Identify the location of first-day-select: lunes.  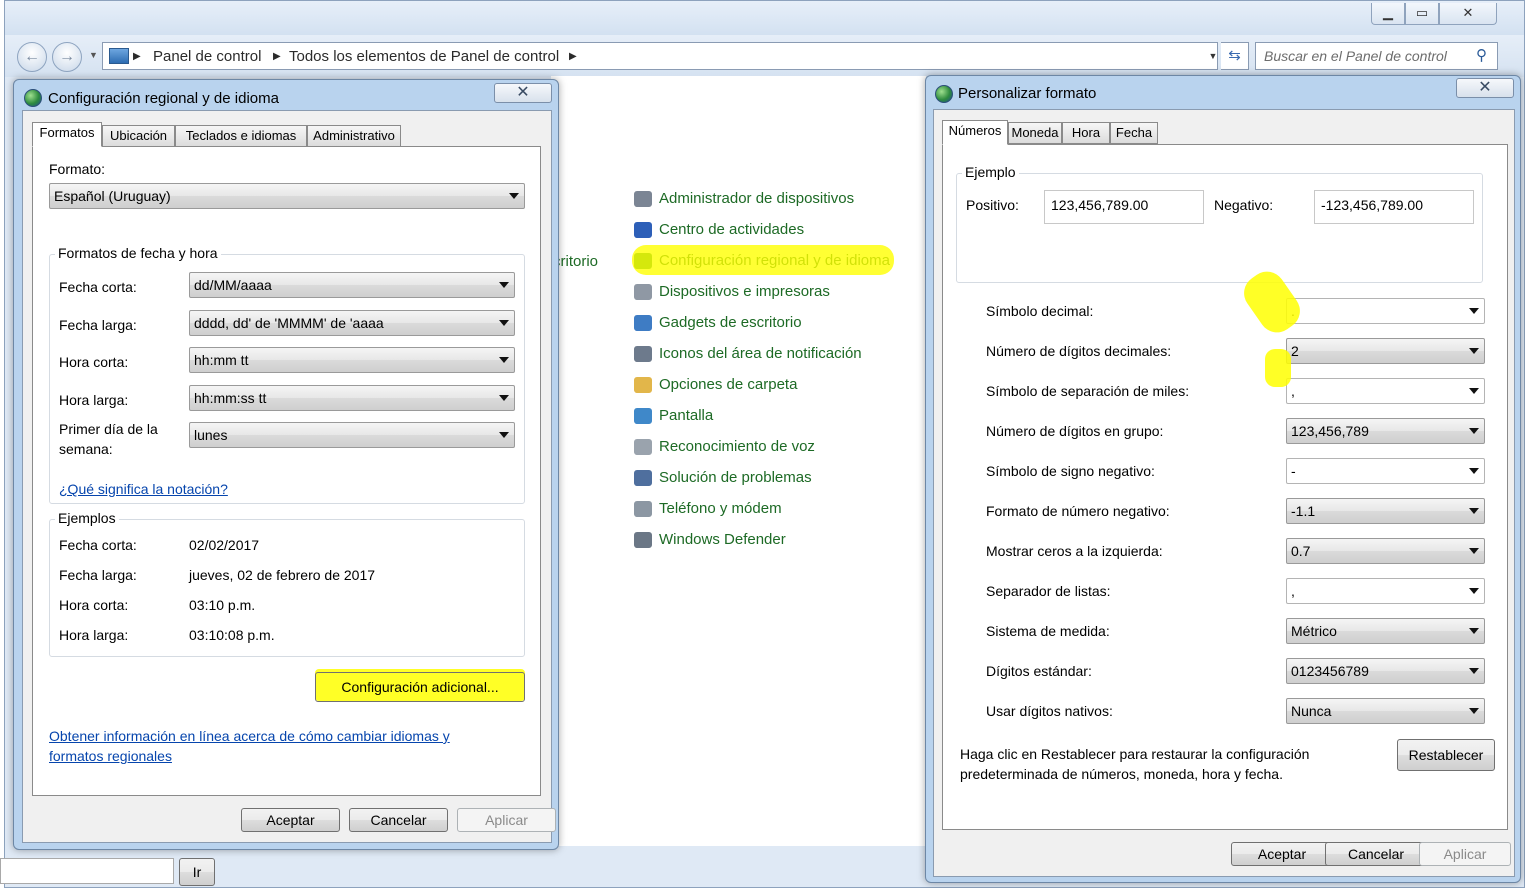
(352, 435).